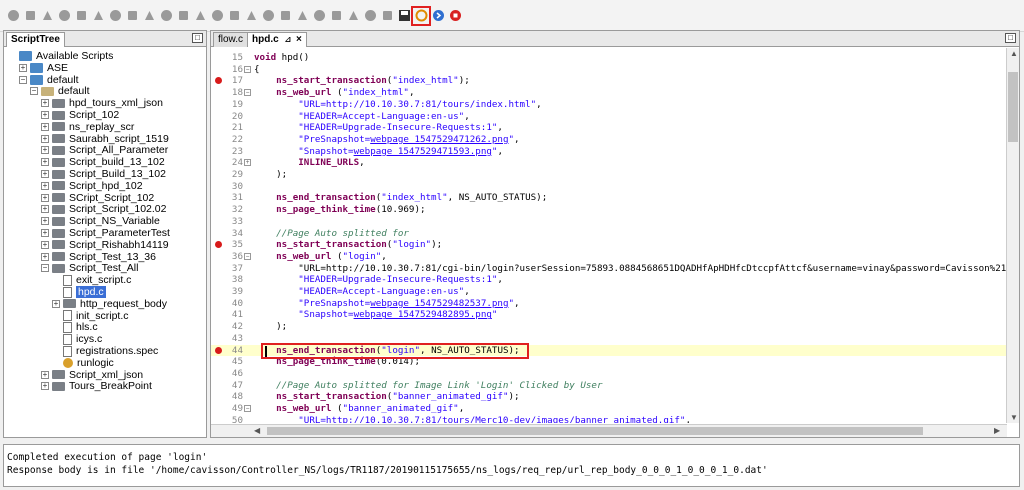 The image size is (1024, 490). I want to click on code-line: 34 //Page Auto splitted for, so click(609, 234).